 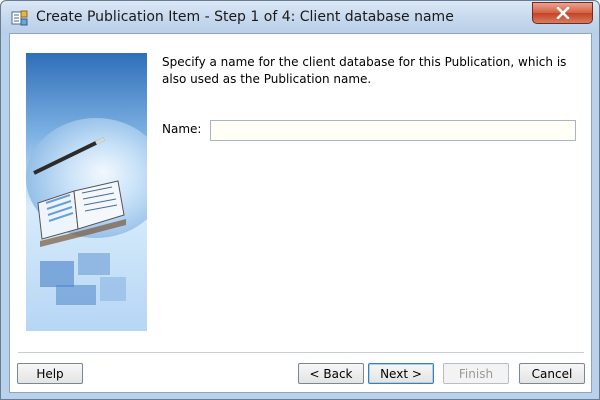 I want to click on finish-button: Finish, so click(x=476, y=373).